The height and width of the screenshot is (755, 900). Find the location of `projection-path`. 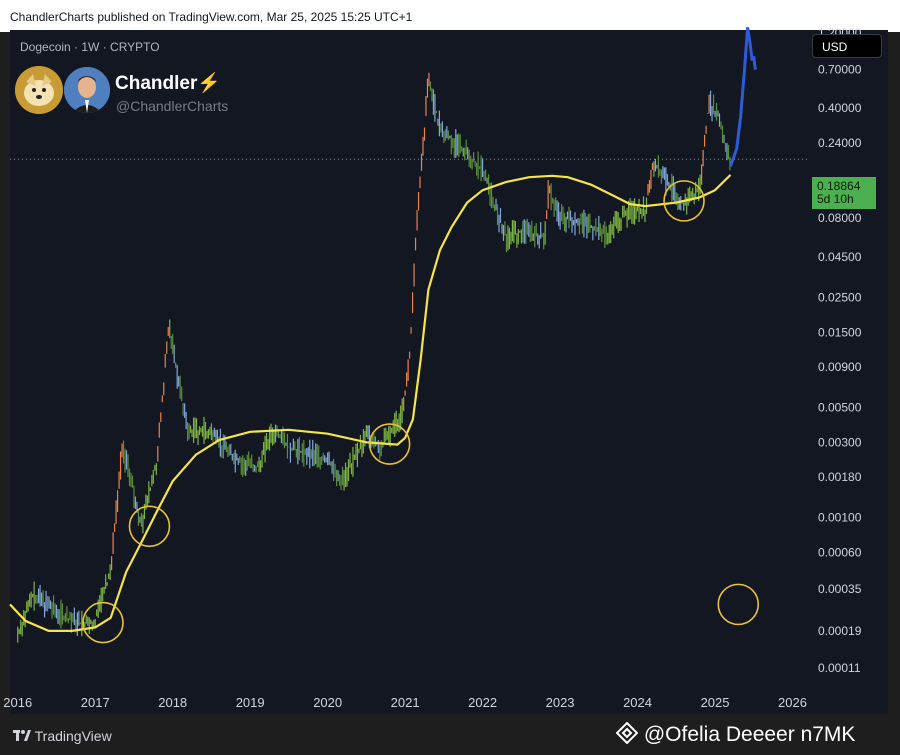

projection-path is located at coordinates (743, 97).